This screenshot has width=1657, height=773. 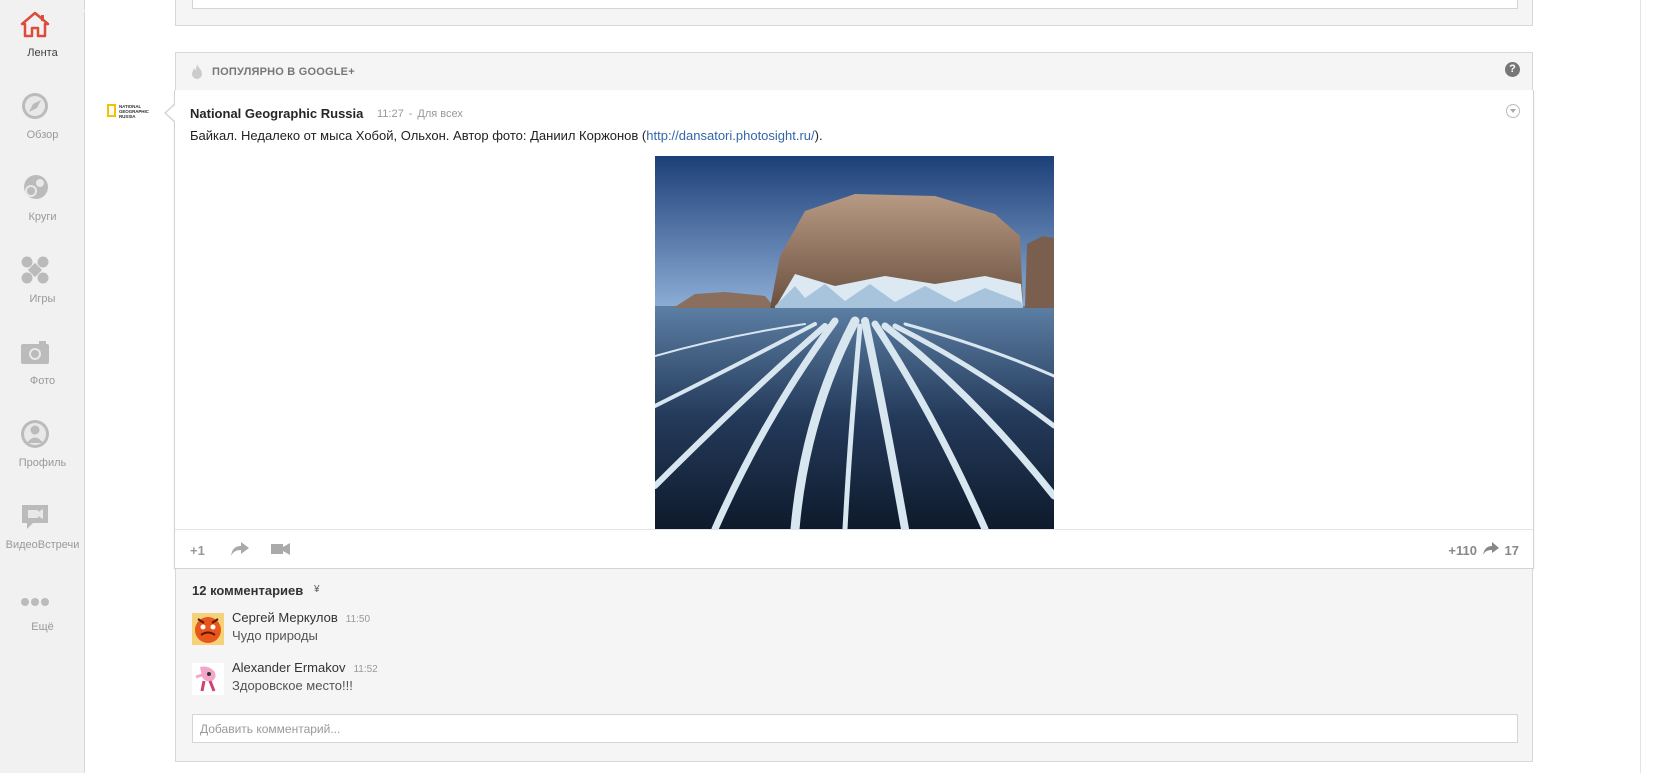 What do you see at coordinates (42, 123) in the screenshot?
I see `nav-item-explore: Обзор` at bounding box center [42, 123].